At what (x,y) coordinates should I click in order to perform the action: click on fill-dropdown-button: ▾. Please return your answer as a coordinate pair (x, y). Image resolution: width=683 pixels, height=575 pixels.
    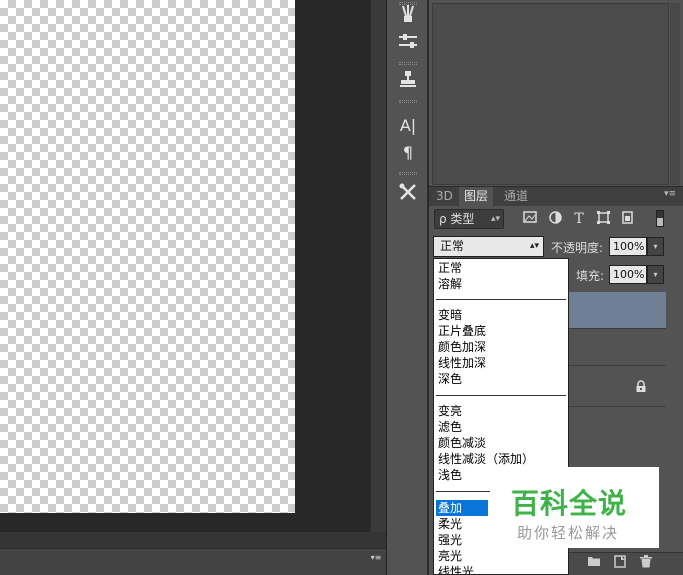
    Looking at the image, I should click on (655, 274).